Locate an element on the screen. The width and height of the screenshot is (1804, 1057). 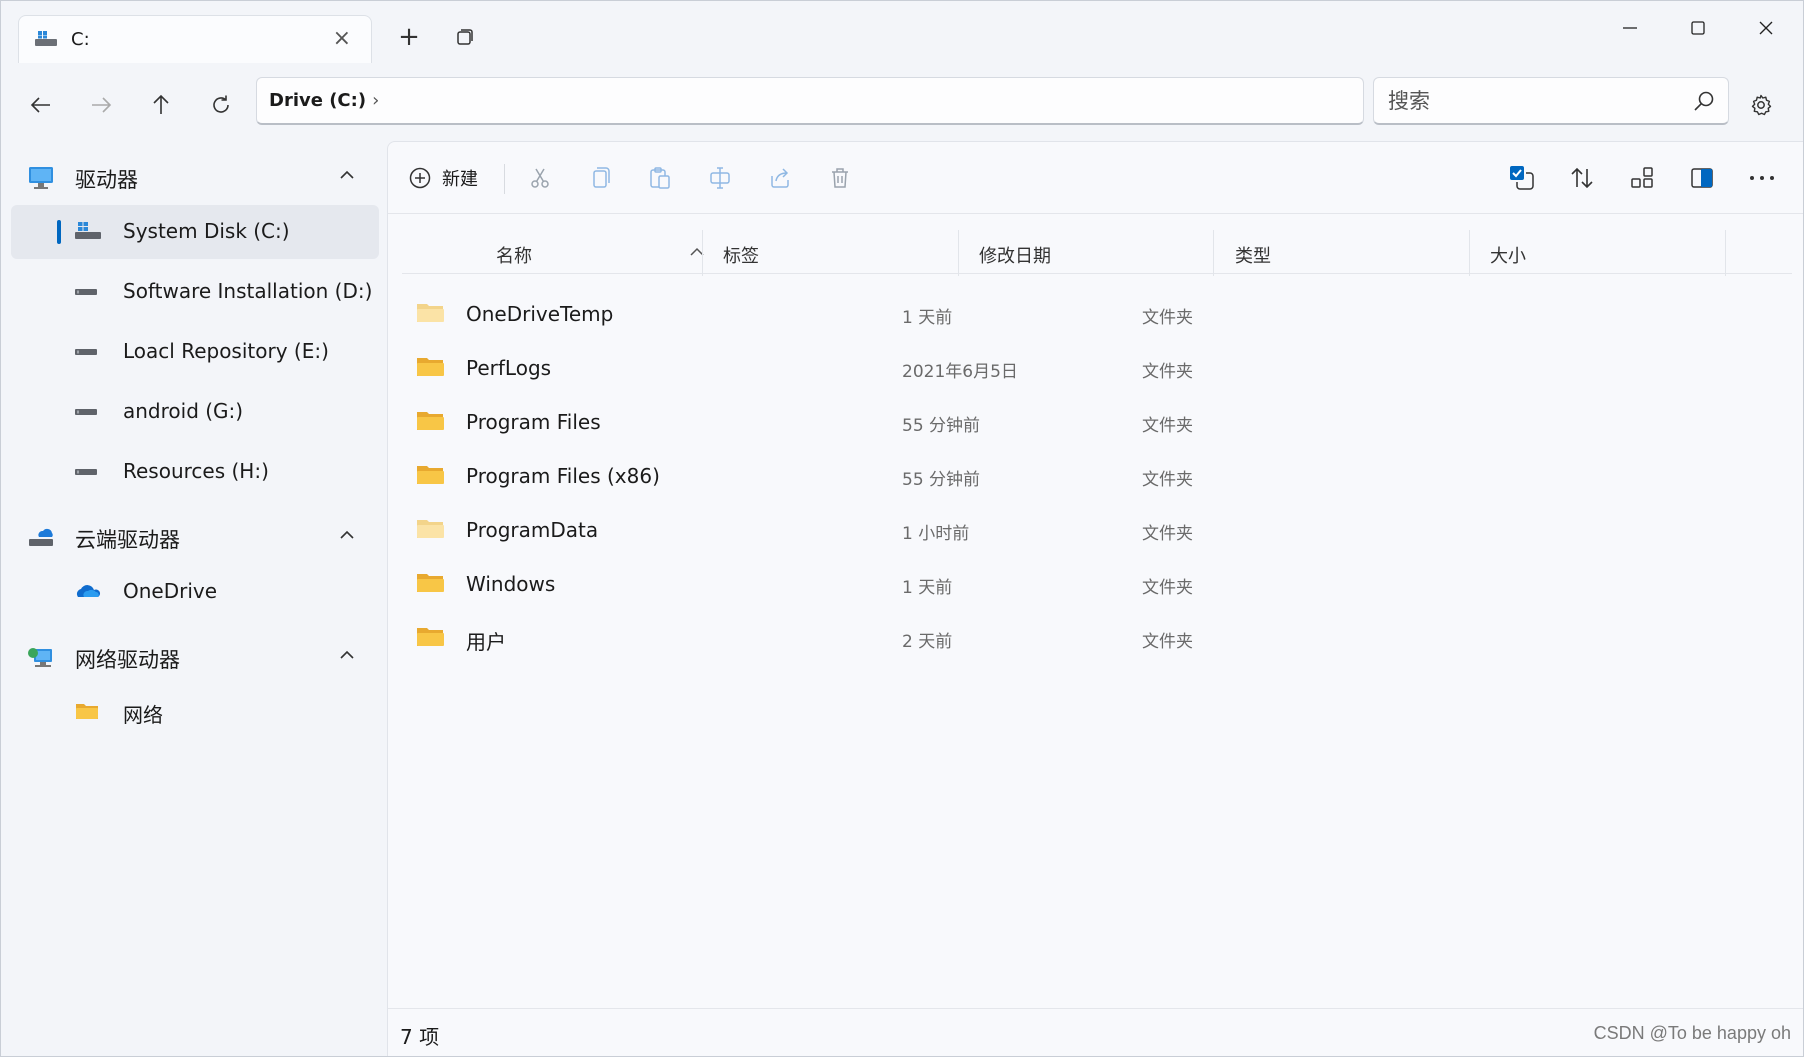
up-button is located at coordinates (161, 105).